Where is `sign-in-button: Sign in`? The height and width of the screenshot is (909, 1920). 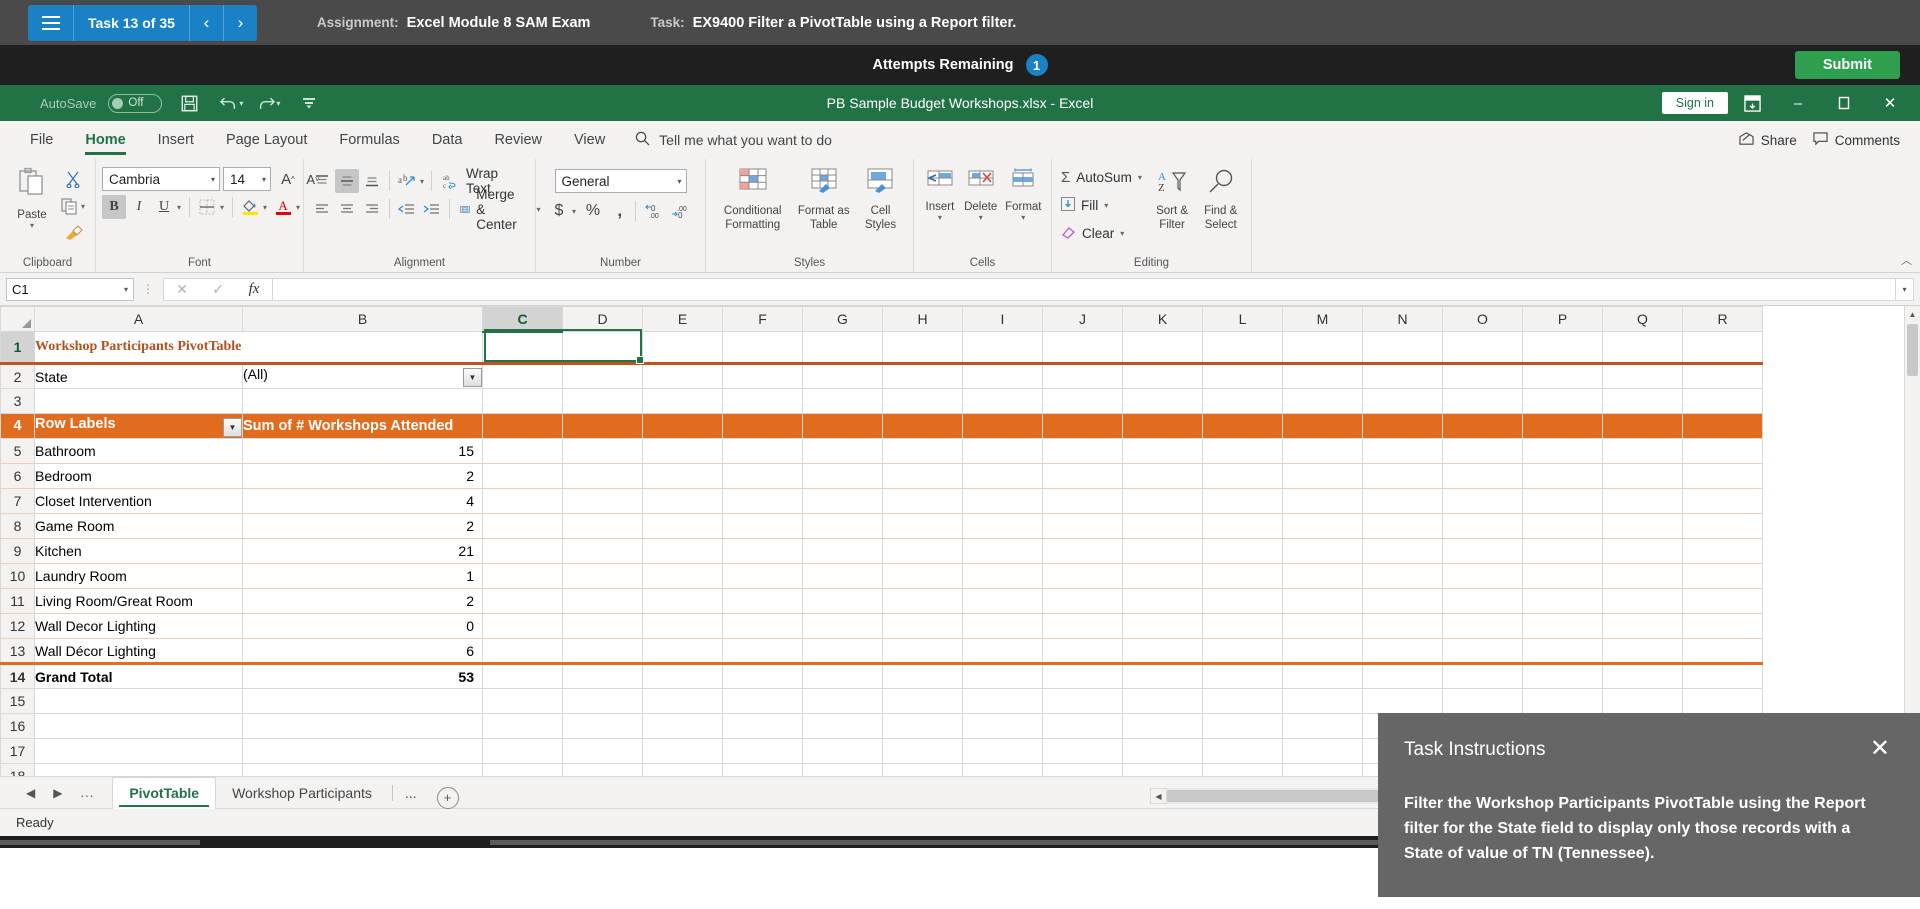
sign-in-button: Sign in is located at coordinates (1694, 103).